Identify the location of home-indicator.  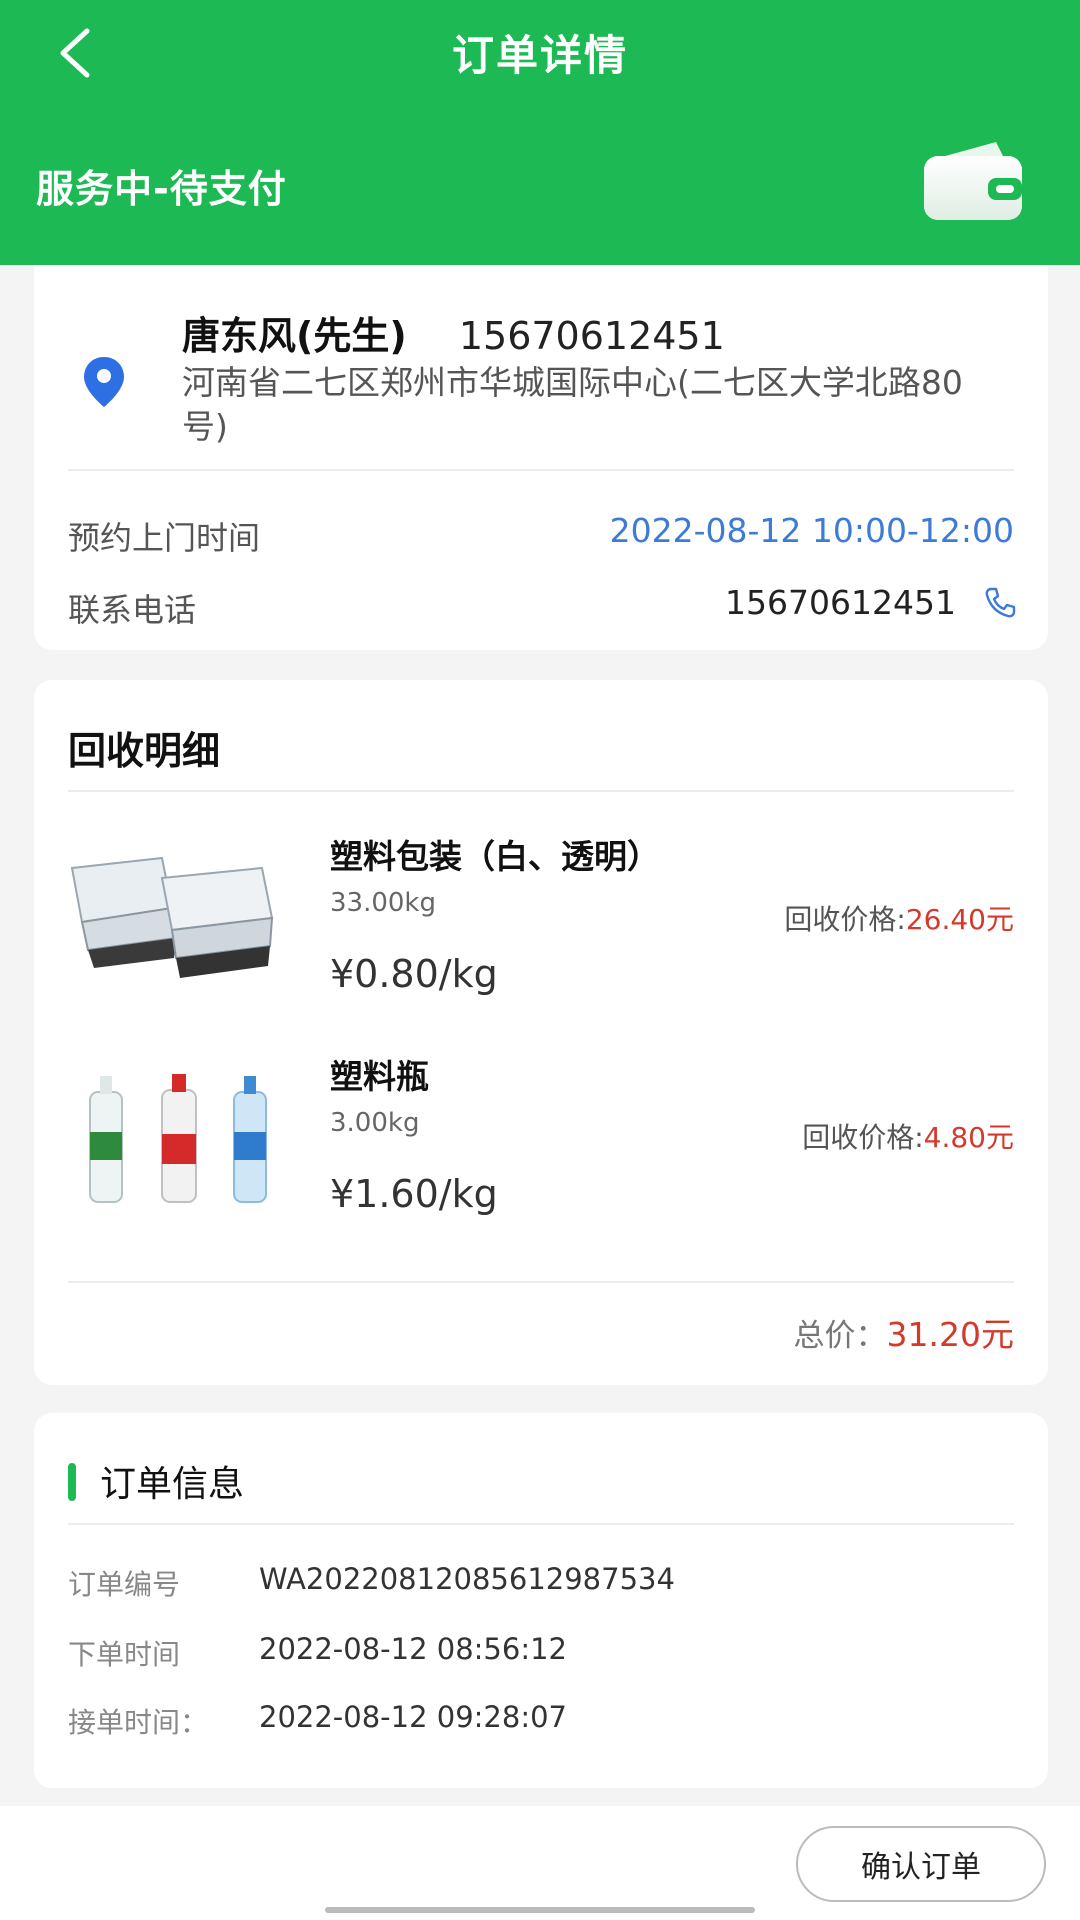
(540, 1910).